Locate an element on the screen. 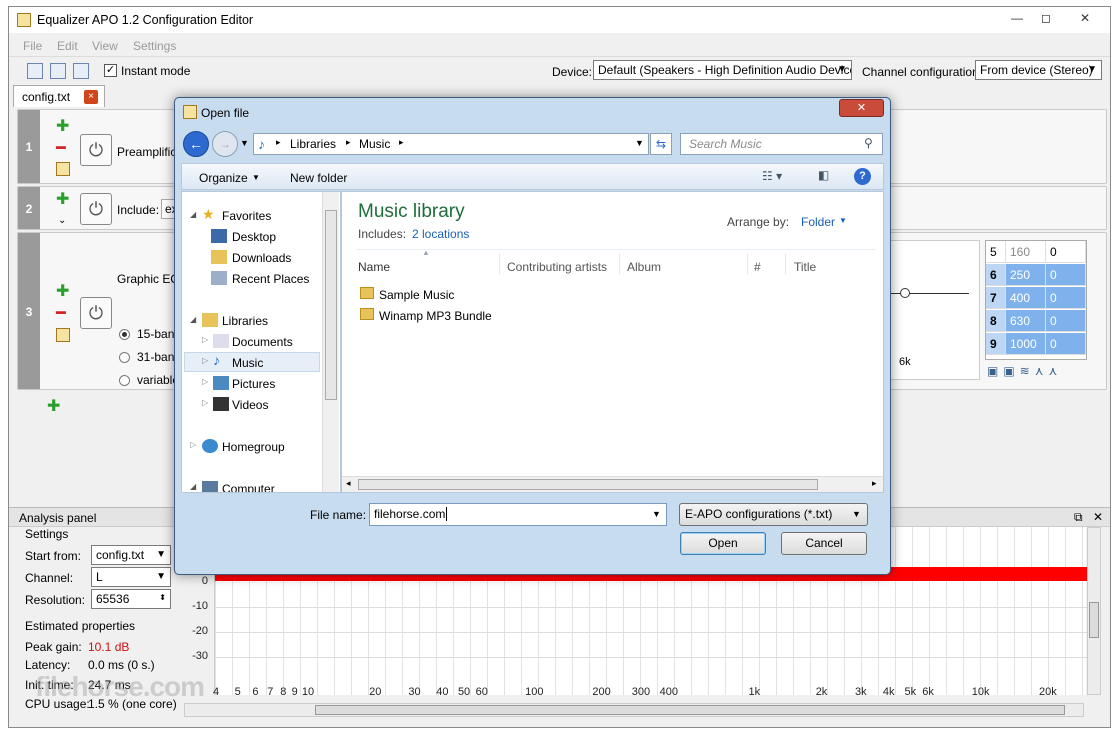 The height and width of the screenshot is (733, 1118). close-icon: × is located at coordinates (91, 97).